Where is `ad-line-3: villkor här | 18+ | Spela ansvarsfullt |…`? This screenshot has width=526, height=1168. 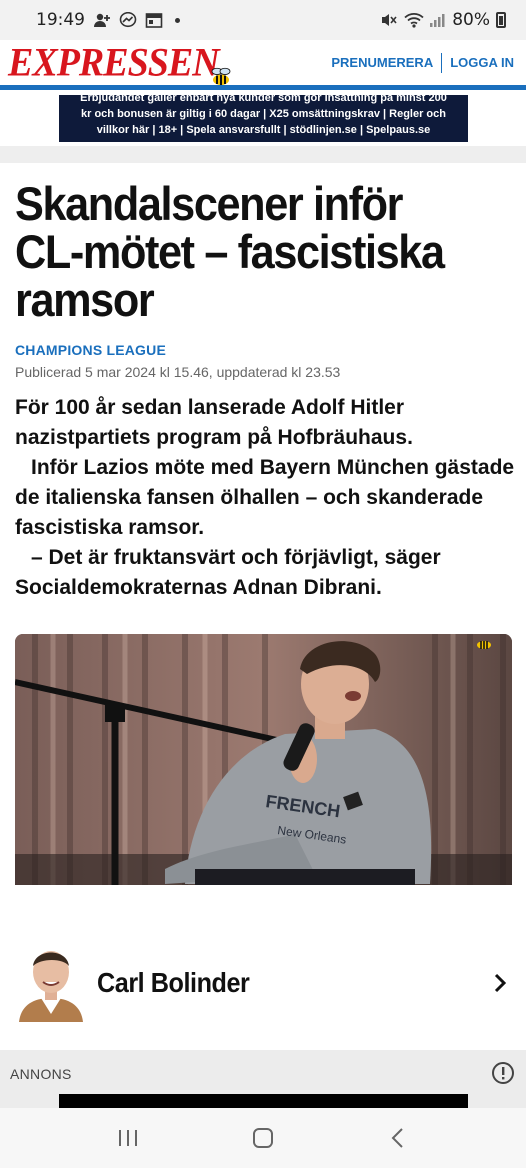
ad-line-3: villkor här | 18+ | Spela ansvarsfullt |… is located at coordinates (263, 130).